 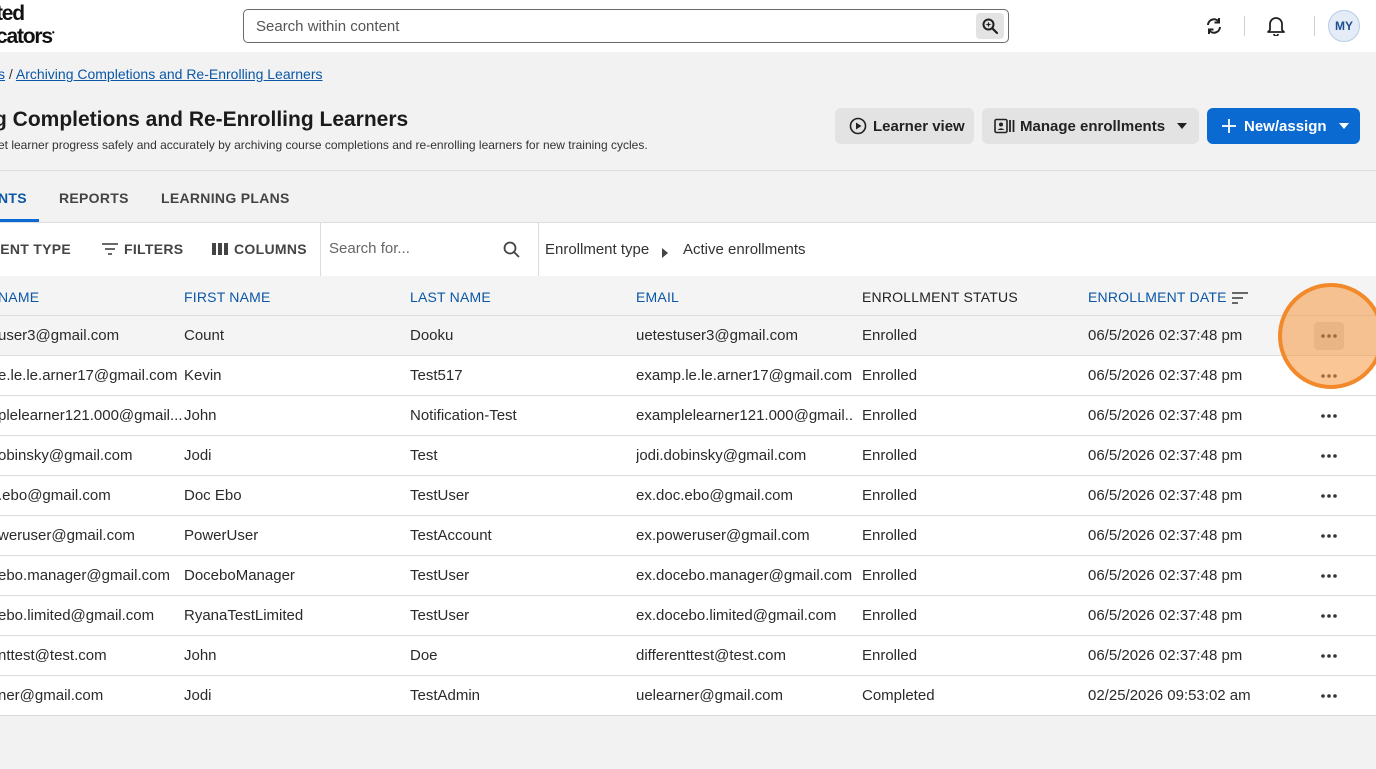 What do you see at coordinates (511, 252) in the screenshot?
I see `search-icon` at bounding box center [511, 252].